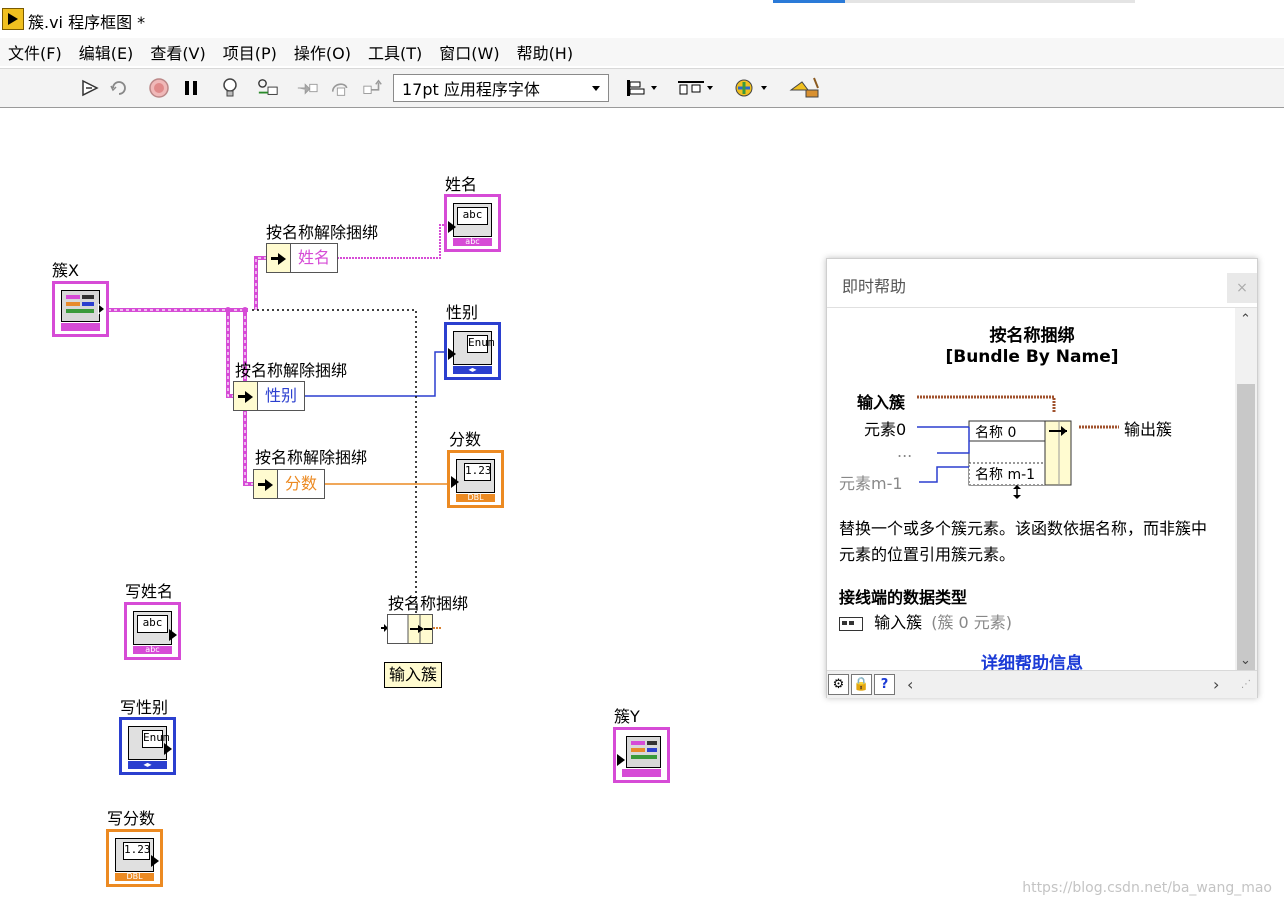 Image resolution: width=1284 pixels, height=904 pixels. I want to click on help-name-0: 名称 0, so click(996, 433).